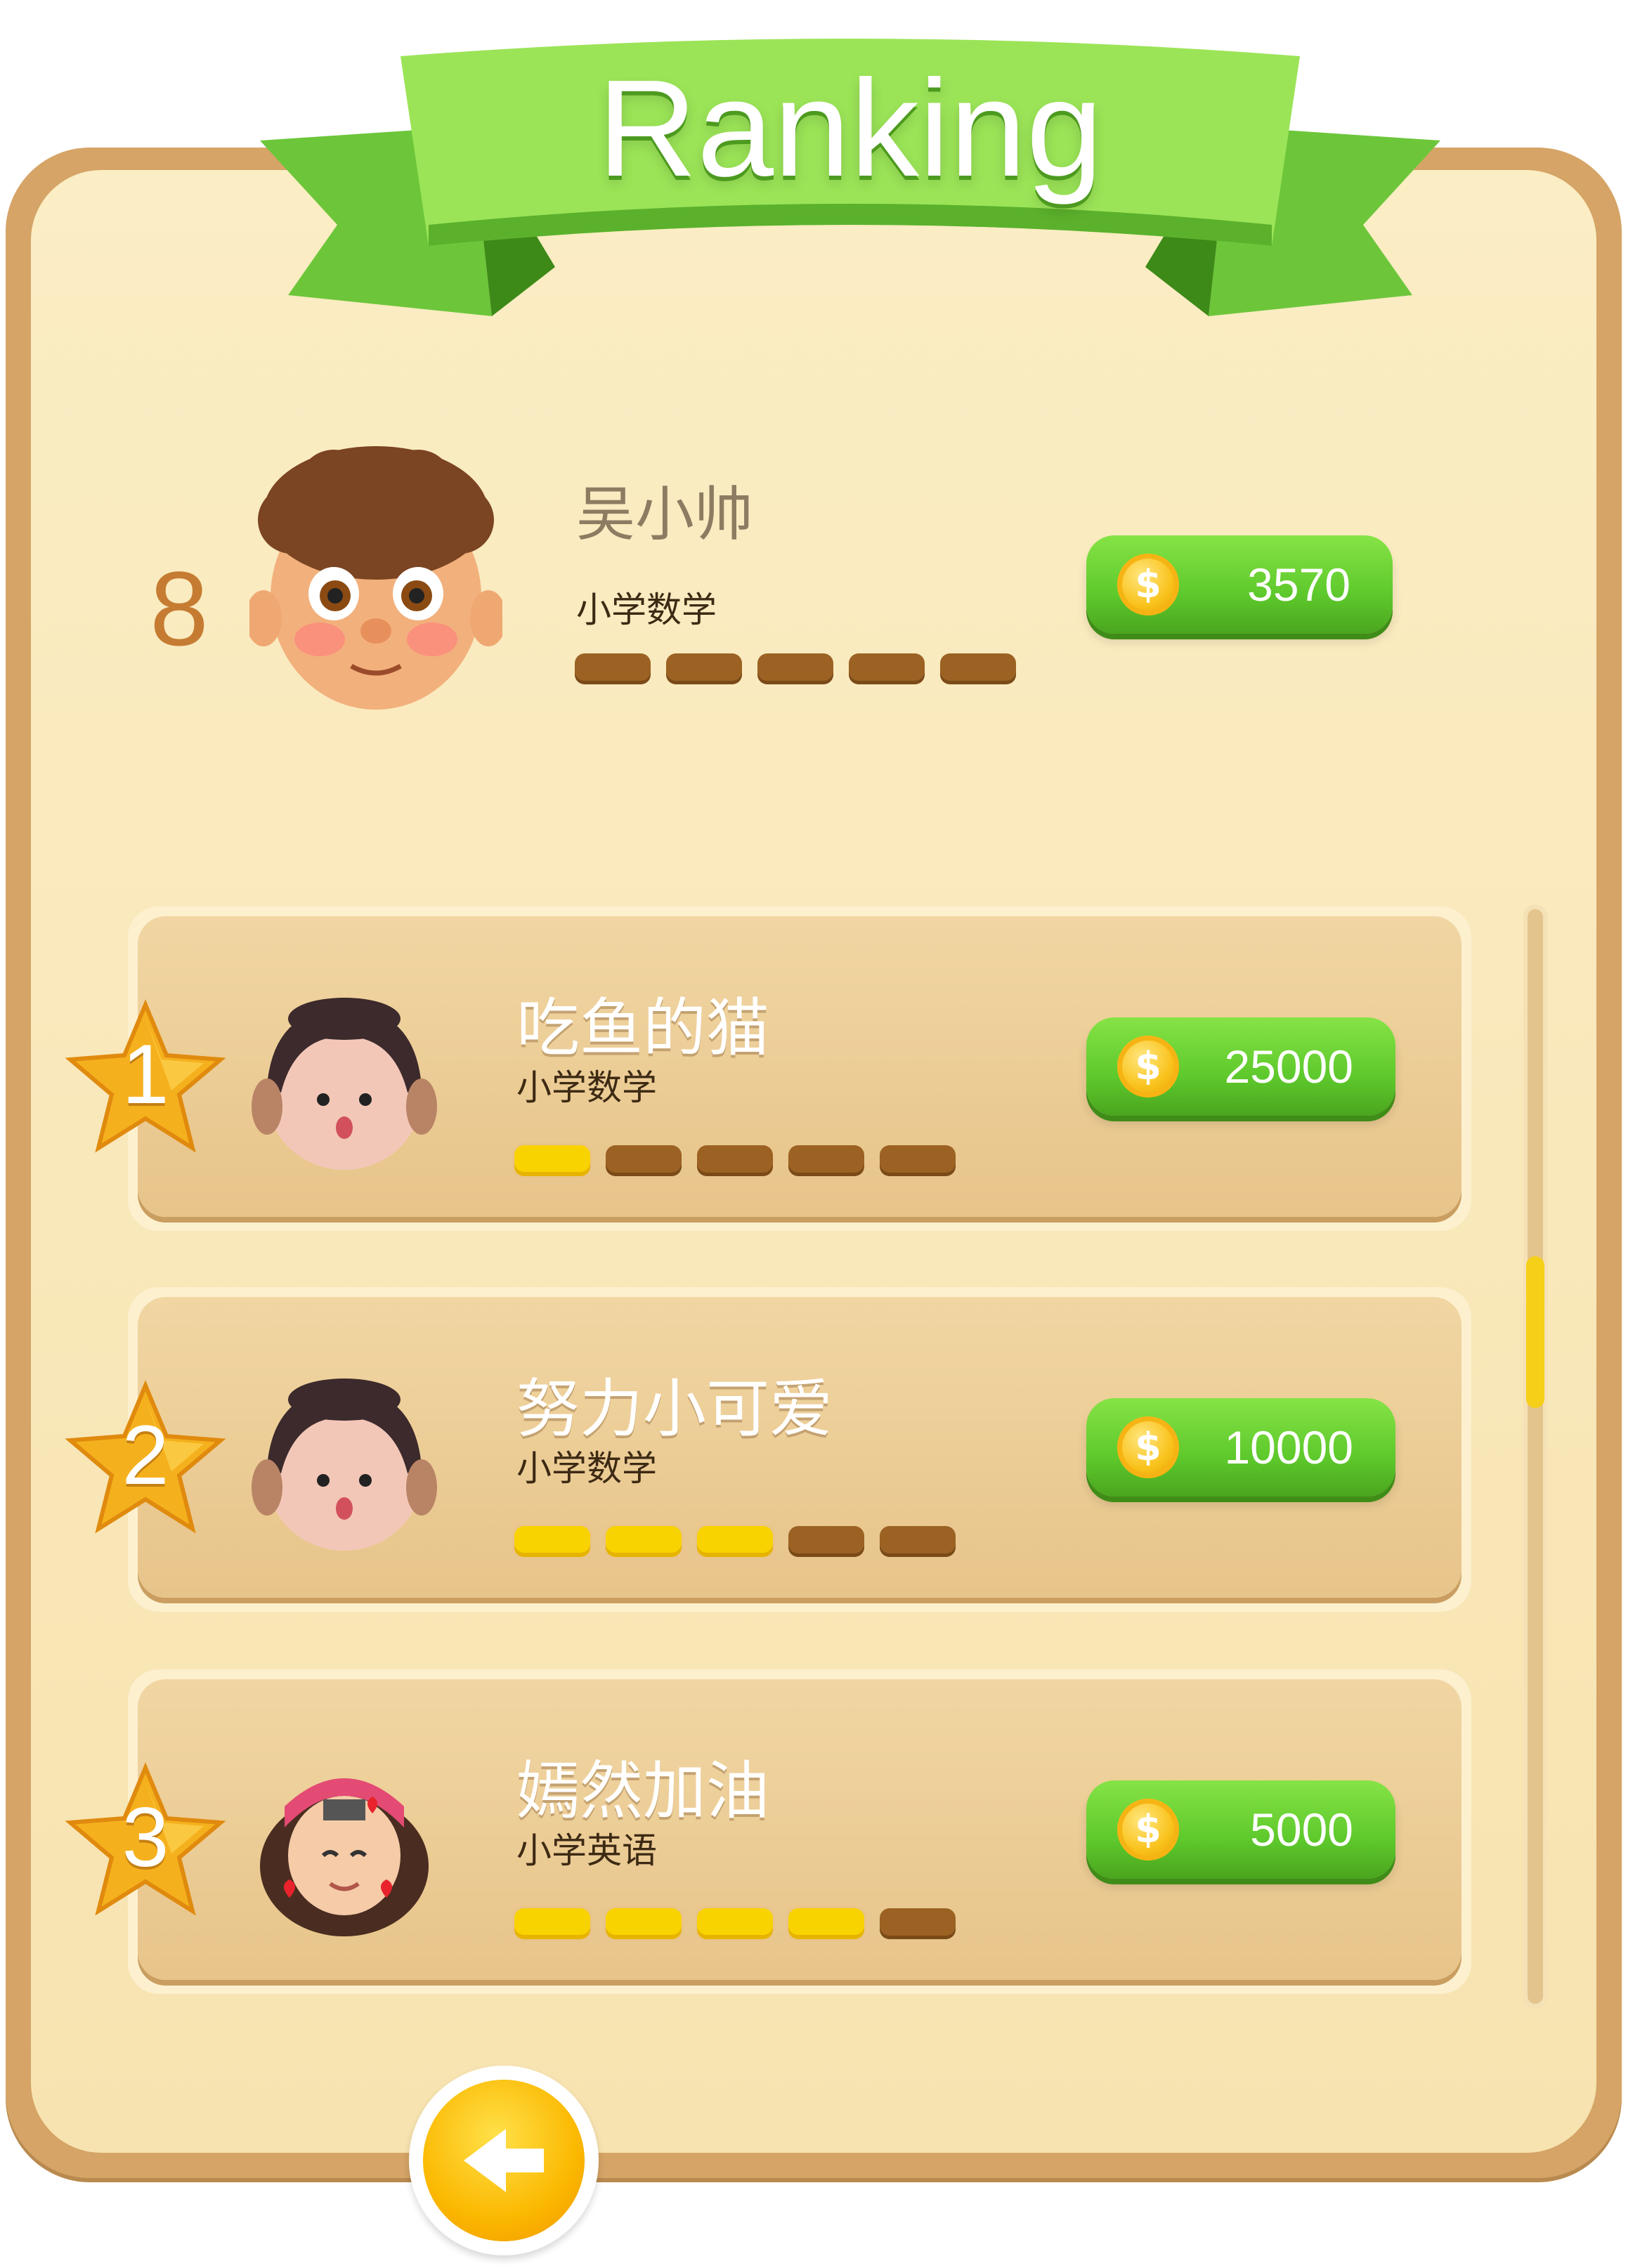 The width and height of the screenshot is (1647, 2268). I want to click on my-progress, so click(795, 668).